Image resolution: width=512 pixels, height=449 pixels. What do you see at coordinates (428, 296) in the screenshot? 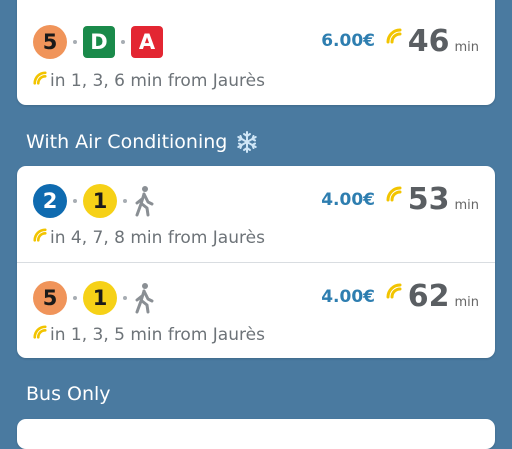
I see `duration-value: 62` at bounding box center [428, 296].